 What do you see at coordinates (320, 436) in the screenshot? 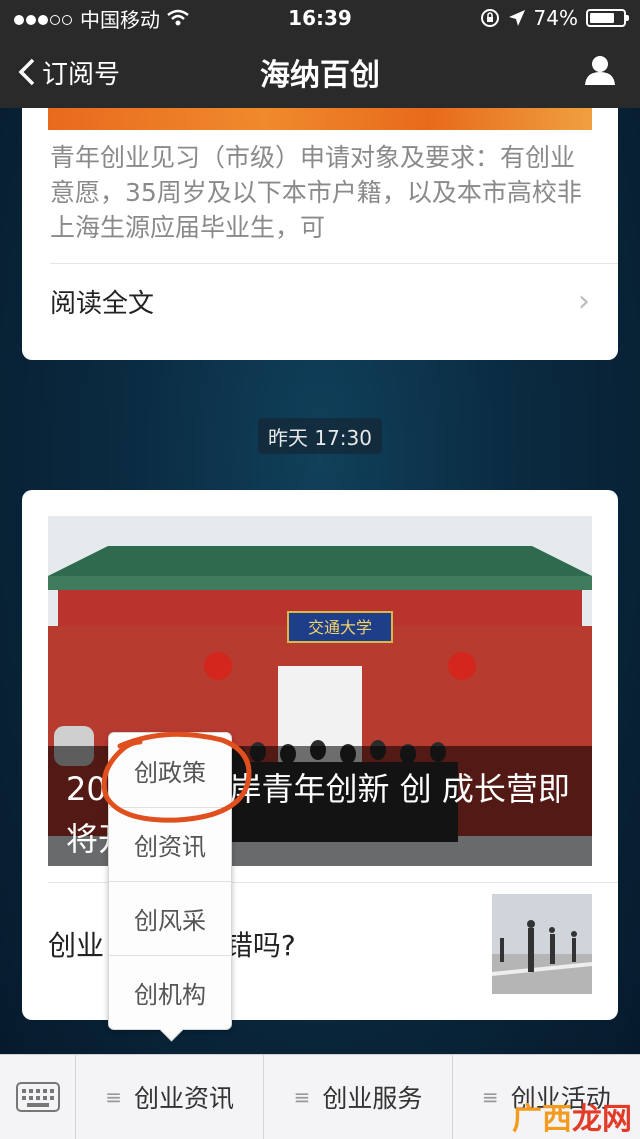
I see `message-timestamp: 昨天 17:30` at bounding box center [320, 436].